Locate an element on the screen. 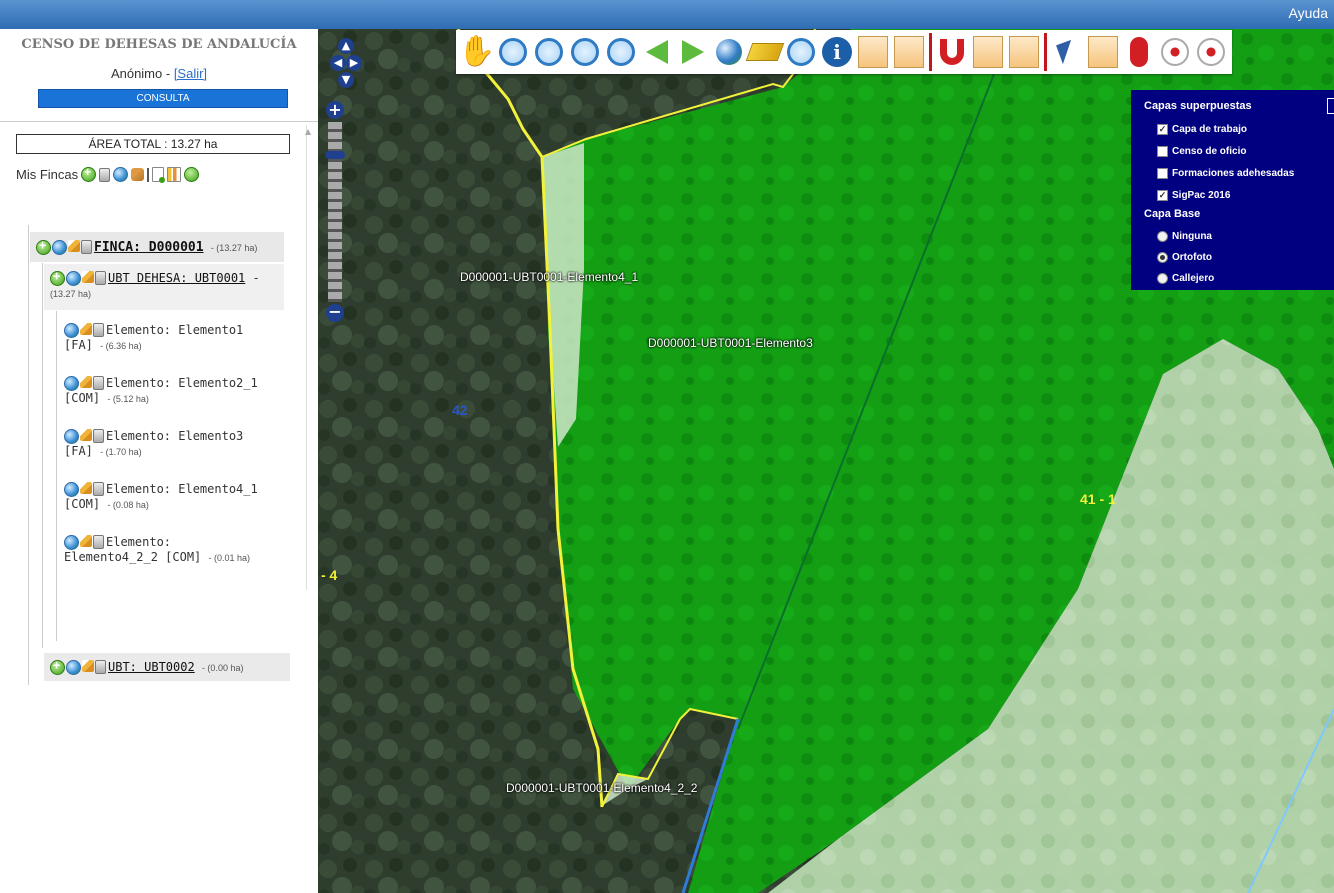 The width and height of the screenshot is (1334, 893). pan-right-icon: ▶ is located at coordinates (354, 63).